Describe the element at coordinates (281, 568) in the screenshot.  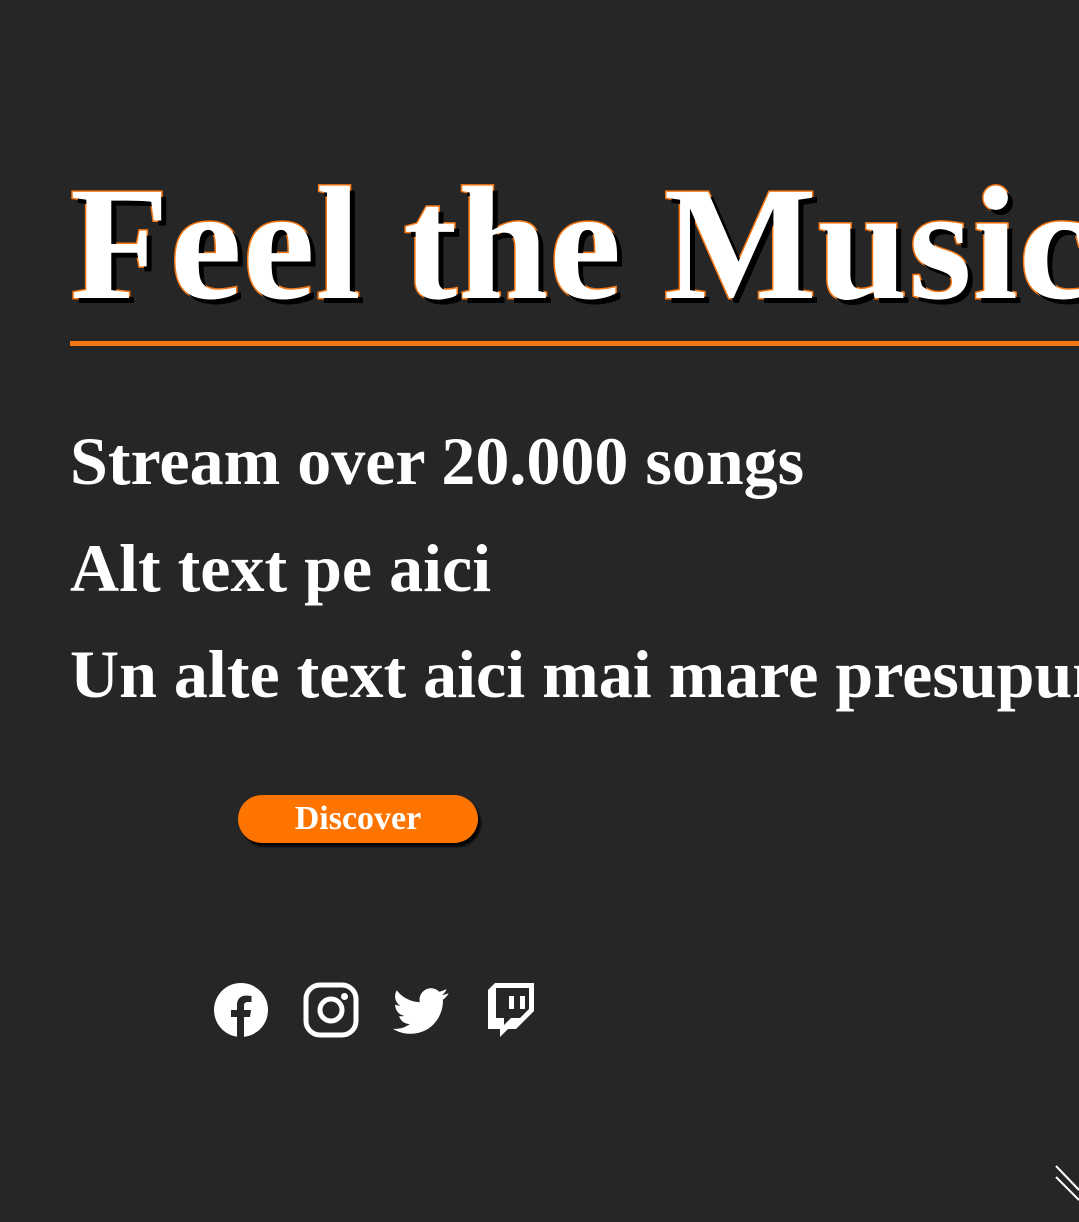
I see `hero-subtitle-alt: Alt text pe aici` at that location.